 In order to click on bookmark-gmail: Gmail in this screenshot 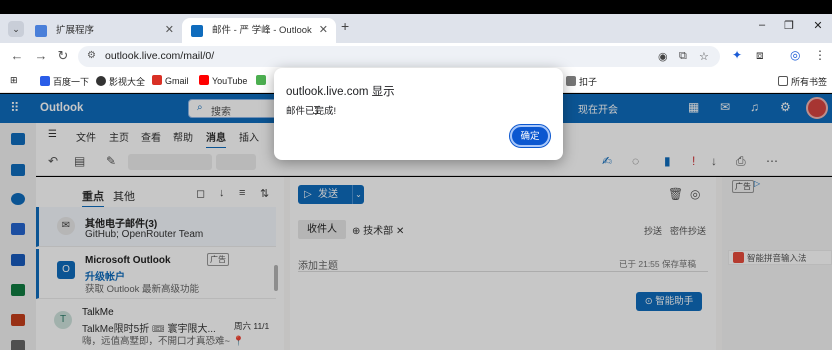, I will do `click(170, 80)`.